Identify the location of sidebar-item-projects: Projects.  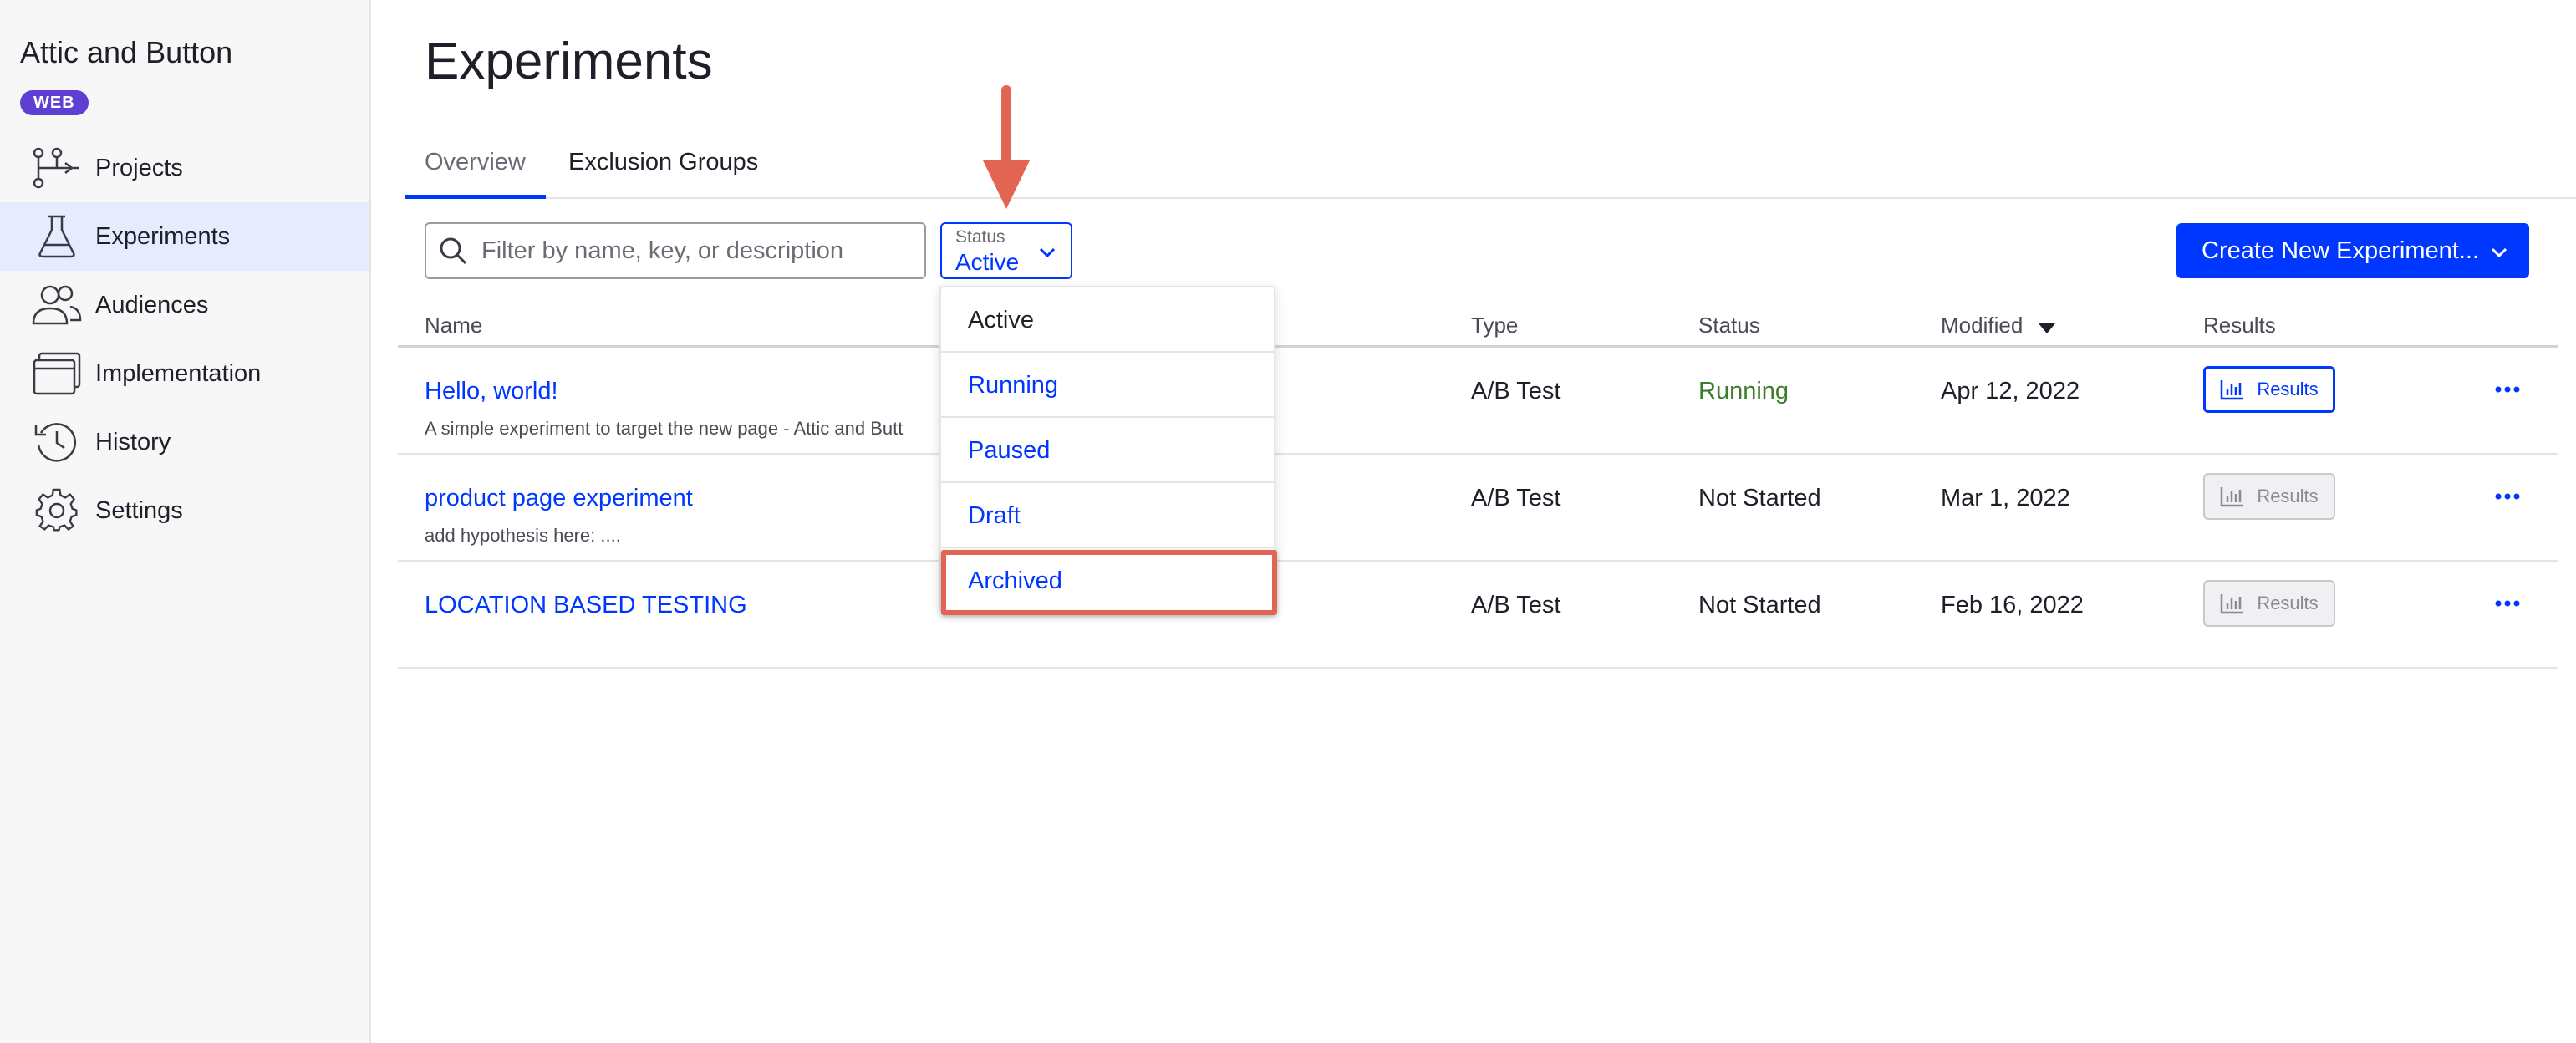
(184, 168).